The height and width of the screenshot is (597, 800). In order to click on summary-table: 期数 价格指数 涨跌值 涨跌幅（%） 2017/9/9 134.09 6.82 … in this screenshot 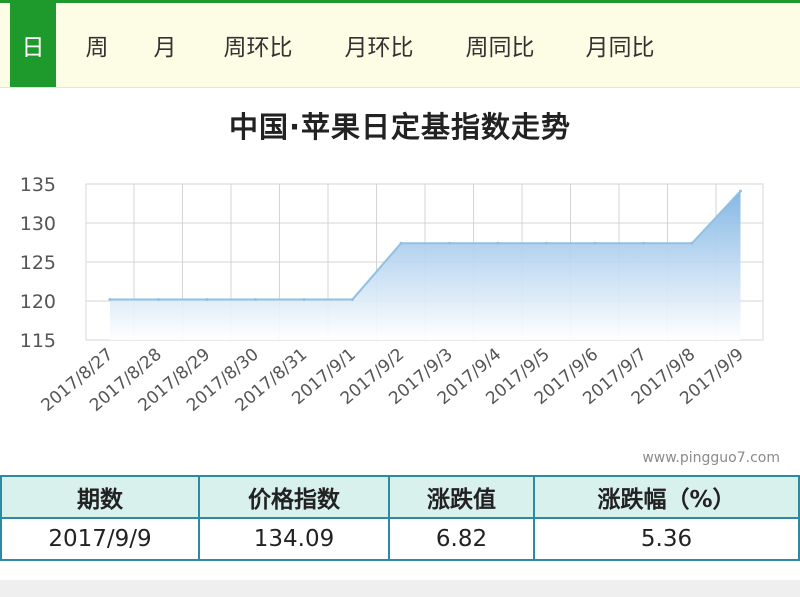, I will do `click(400, 518)`.